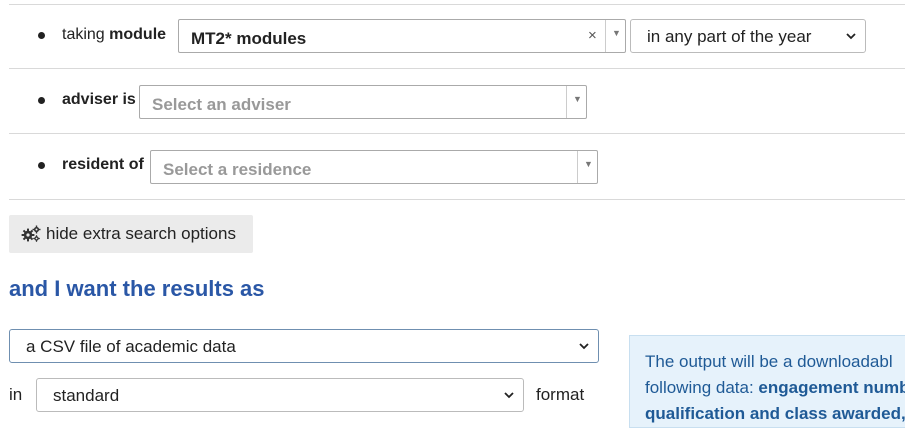  Describe the element at coordinates (221, 104) in the screenshot. I see `adviser-placeholder: Select an adviser` at that location.